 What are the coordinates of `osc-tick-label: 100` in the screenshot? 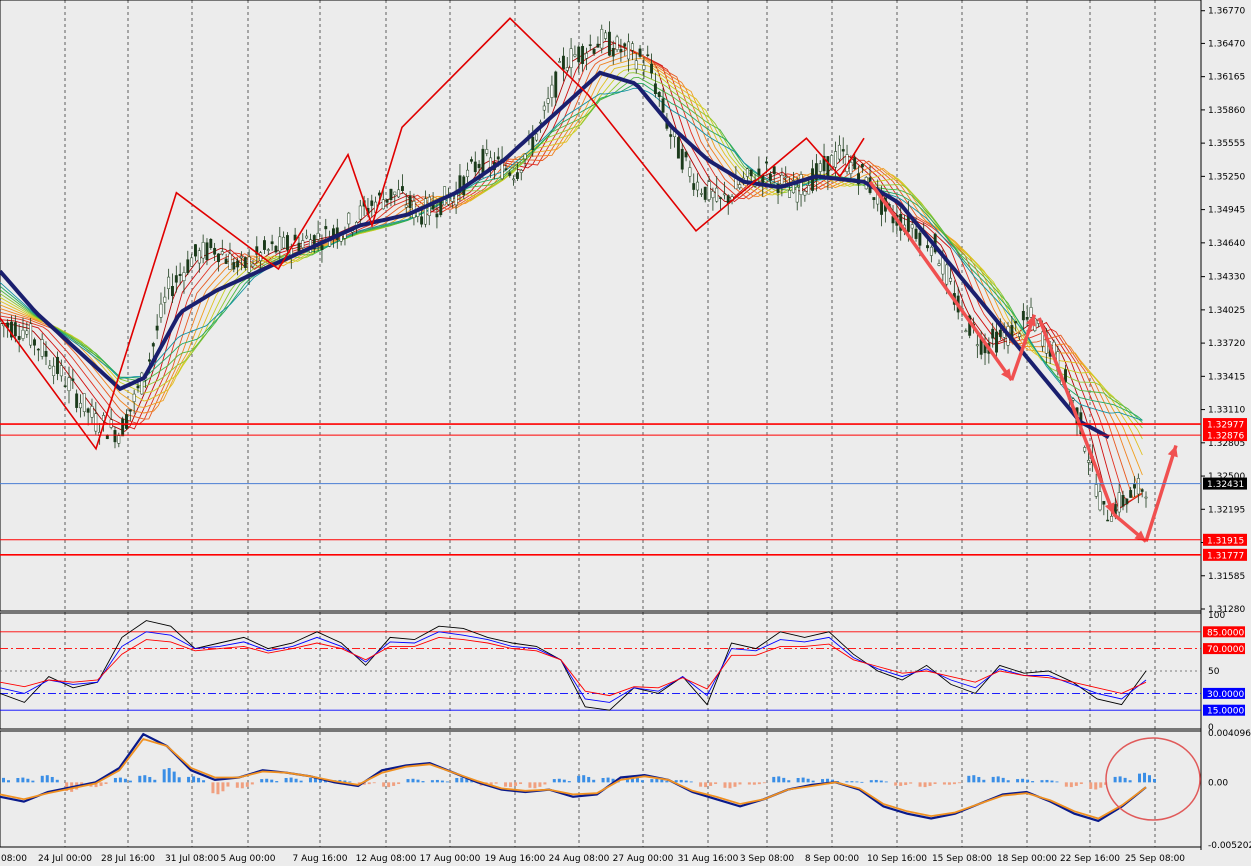 It's located at (1216, 616).